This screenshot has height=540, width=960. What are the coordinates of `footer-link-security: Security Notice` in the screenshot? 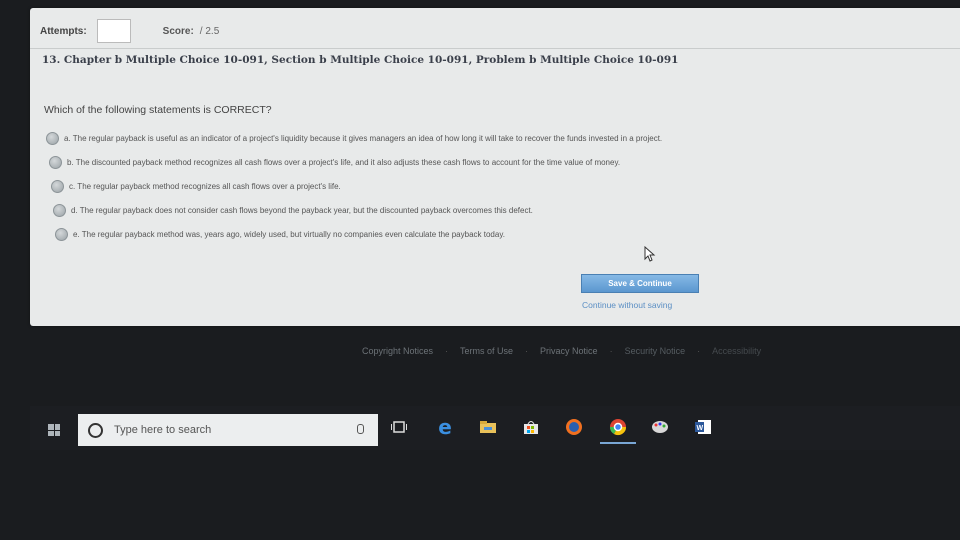 It's located at (655, 351).